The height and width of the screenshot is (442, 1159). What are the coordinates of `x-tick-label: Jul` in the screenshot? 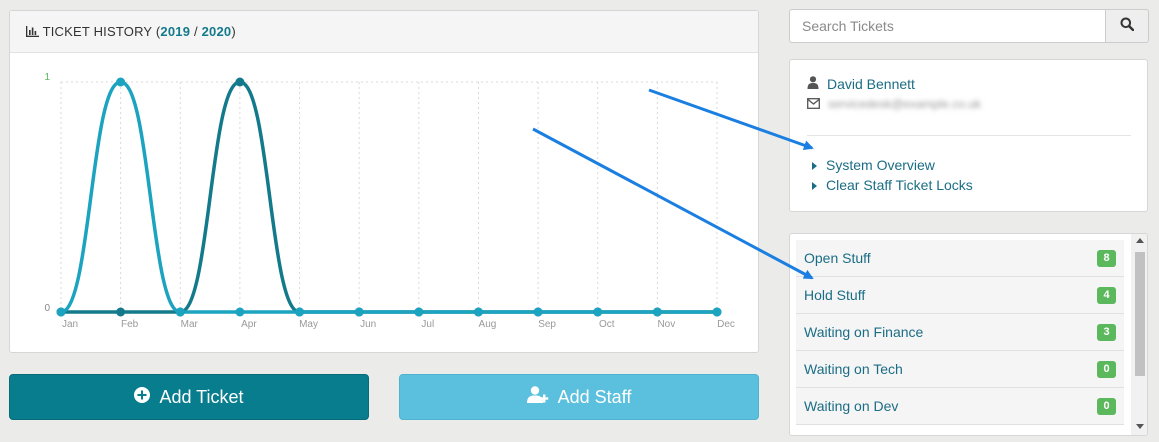 It's located at (427, 324).